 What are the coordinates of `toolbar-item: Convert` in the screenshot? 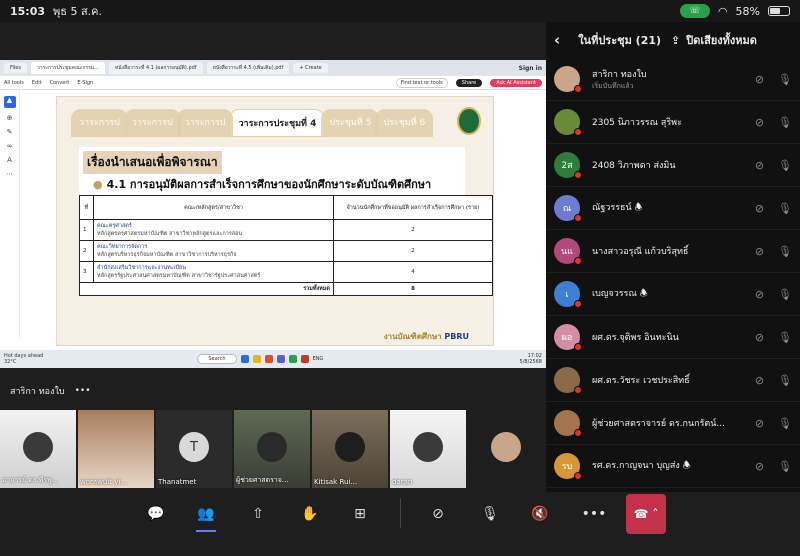 It's located at (60, 83).